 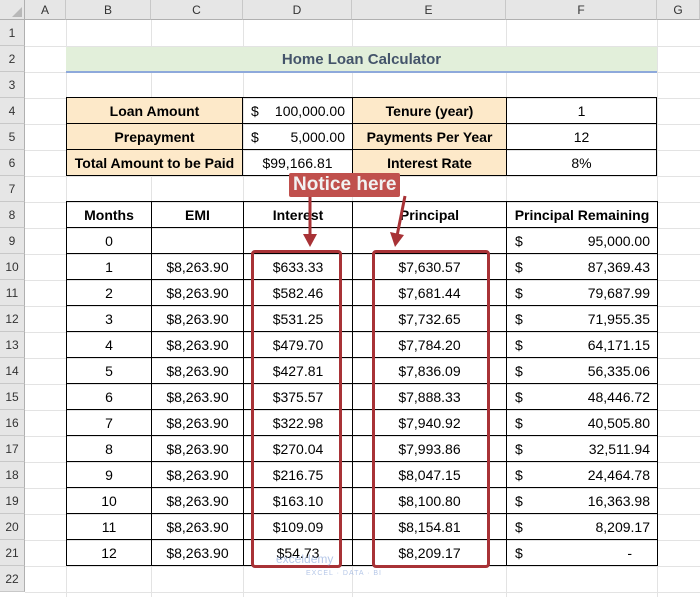 What do you see at coordinates (345, 185) in the screenshot?
I see `notice-callout: Notice here` at bounding box center [345, 185].